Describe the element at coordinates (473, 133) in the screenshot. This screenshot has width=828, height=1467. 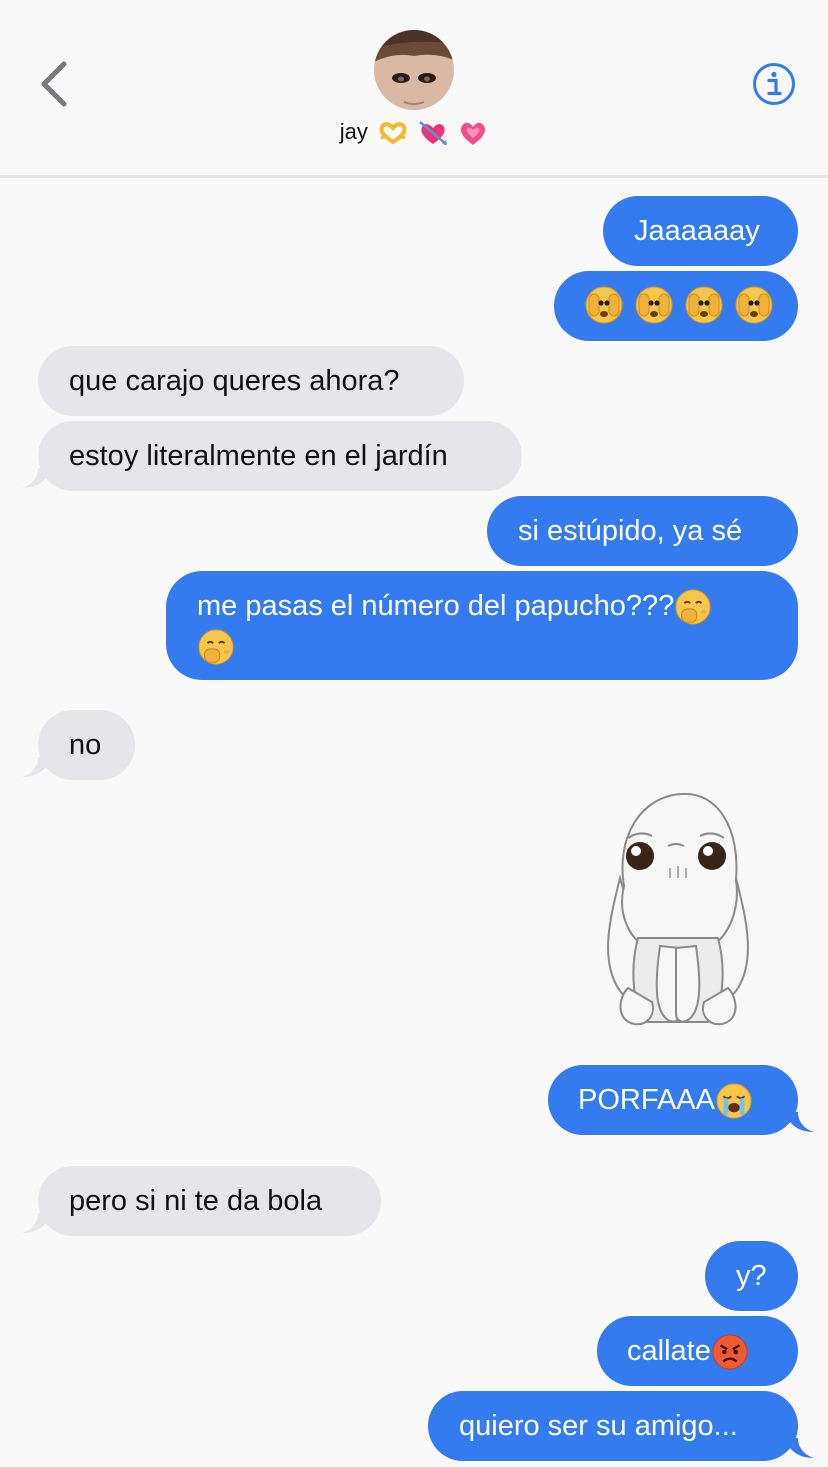
I see `growing-heart-emoji` at that location.